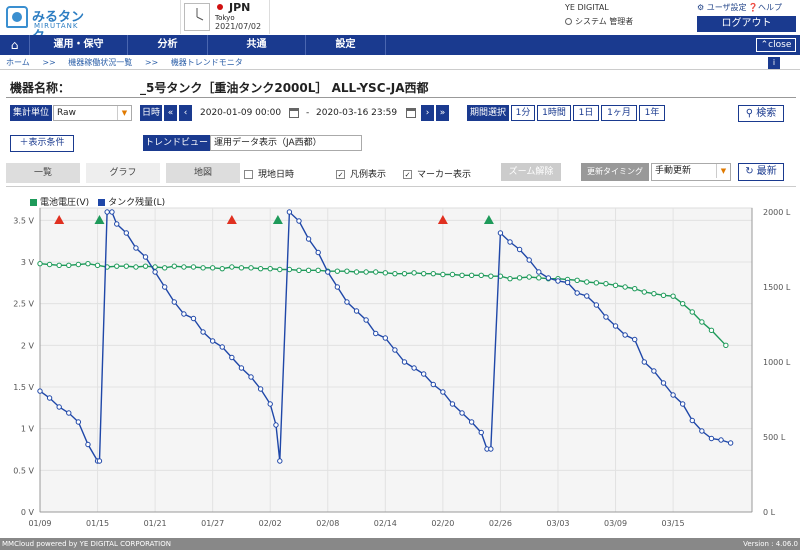 This screenshot has height=550, width=800. I want to click on search-button: ⚲ 検索, so click(761, 113).